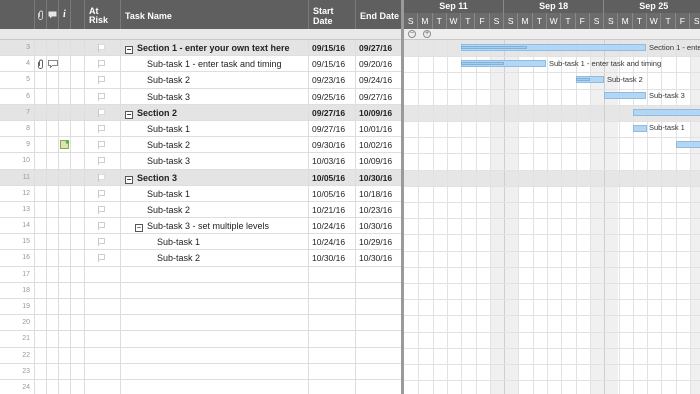  I want to click on table-row: 17, so click(200, 274).